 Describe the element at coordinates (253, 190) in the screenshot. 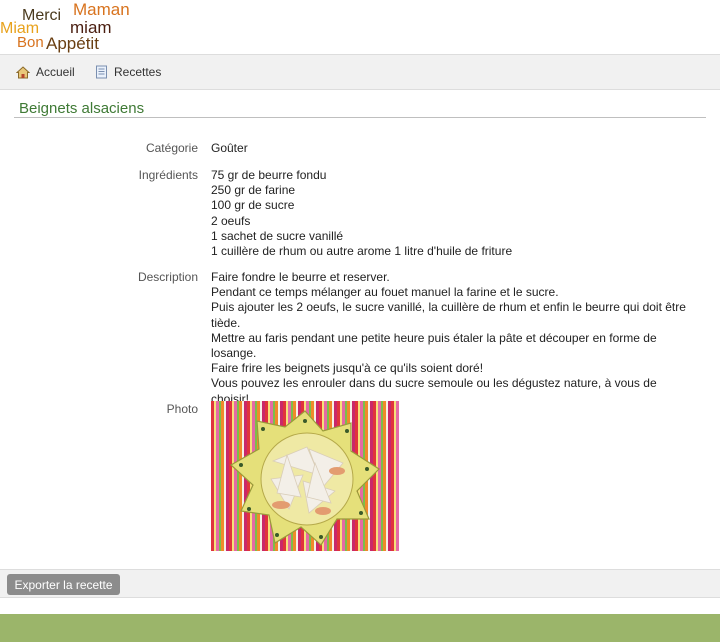

I see `ingredient-line: 250 gr de farine` at that location.